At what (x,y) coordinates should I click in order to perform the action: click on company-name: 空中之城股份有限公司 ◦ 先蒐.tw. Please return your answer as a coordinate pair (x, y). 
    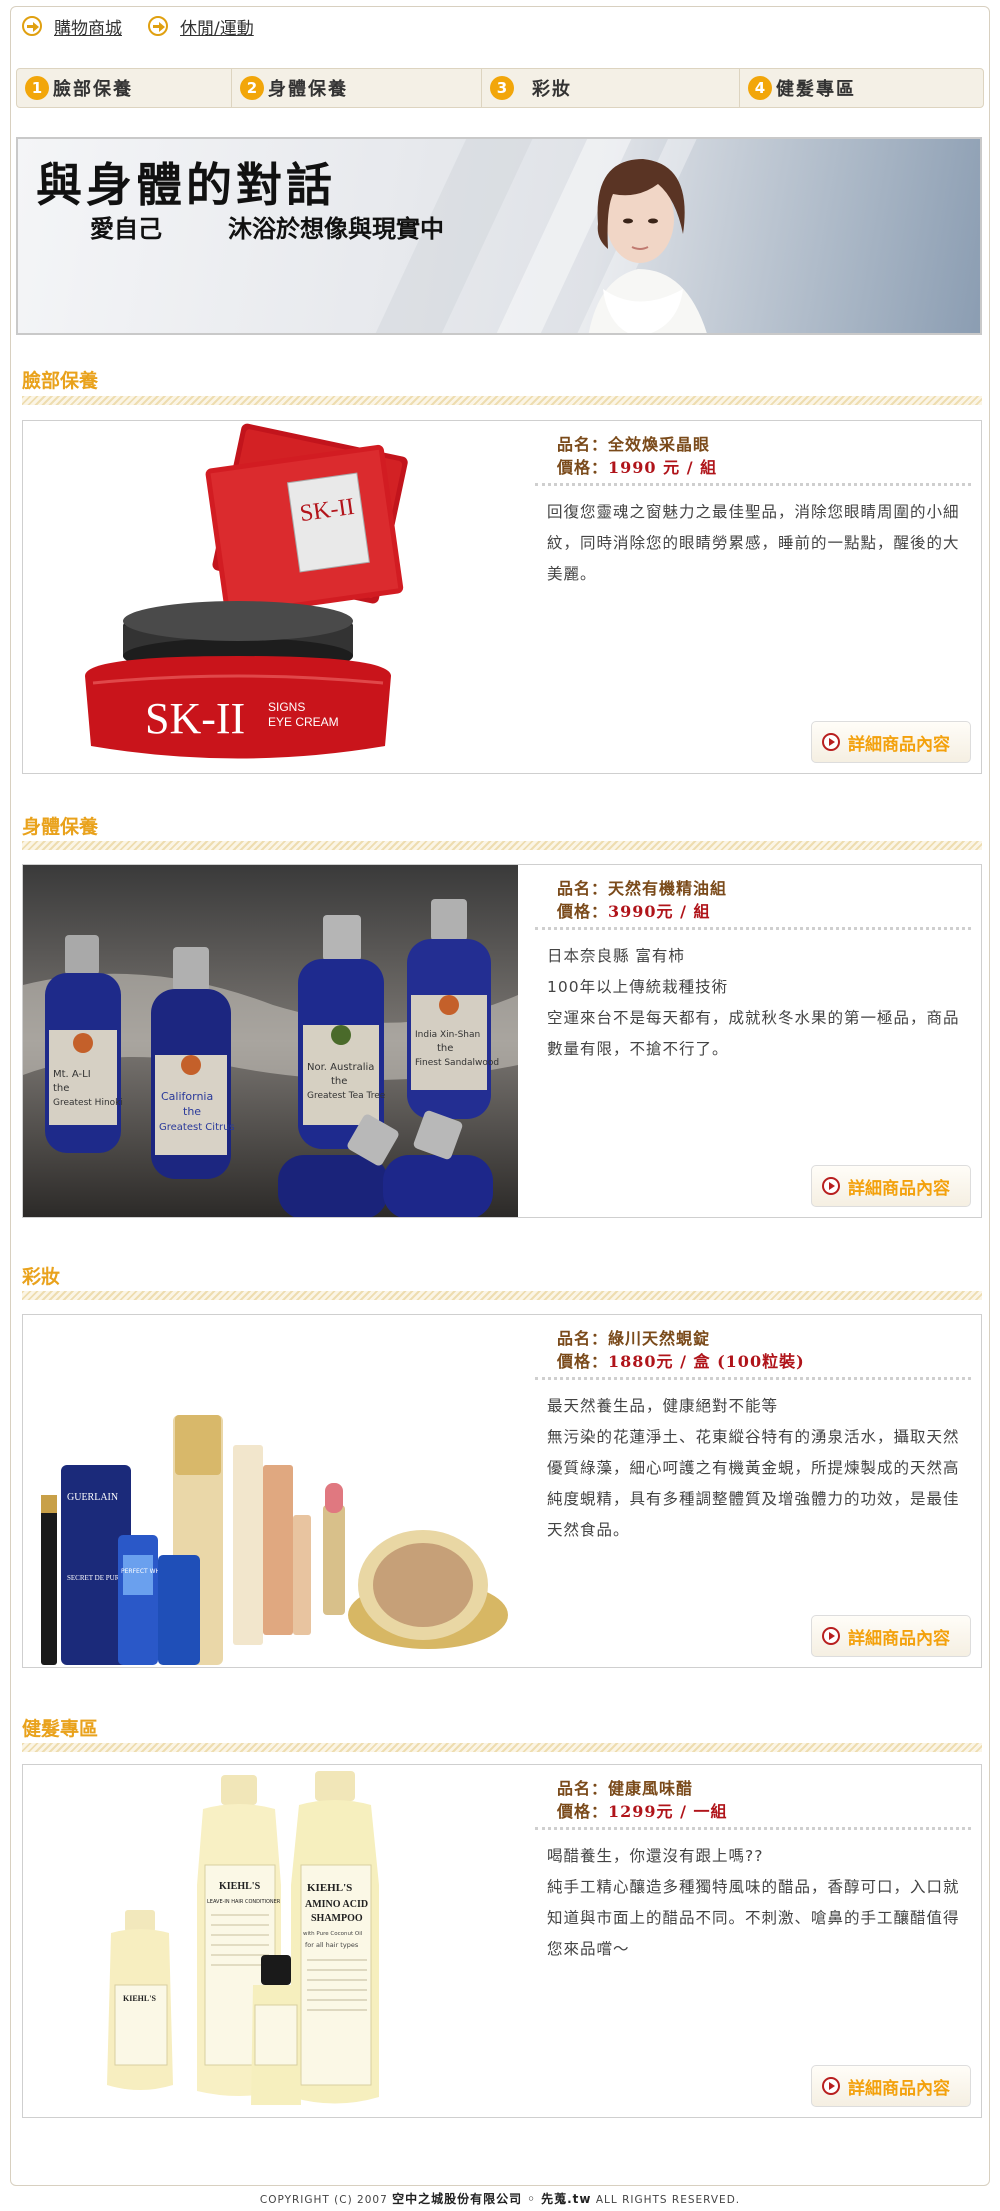
    Looking at the image, I should click on (492, 2199).